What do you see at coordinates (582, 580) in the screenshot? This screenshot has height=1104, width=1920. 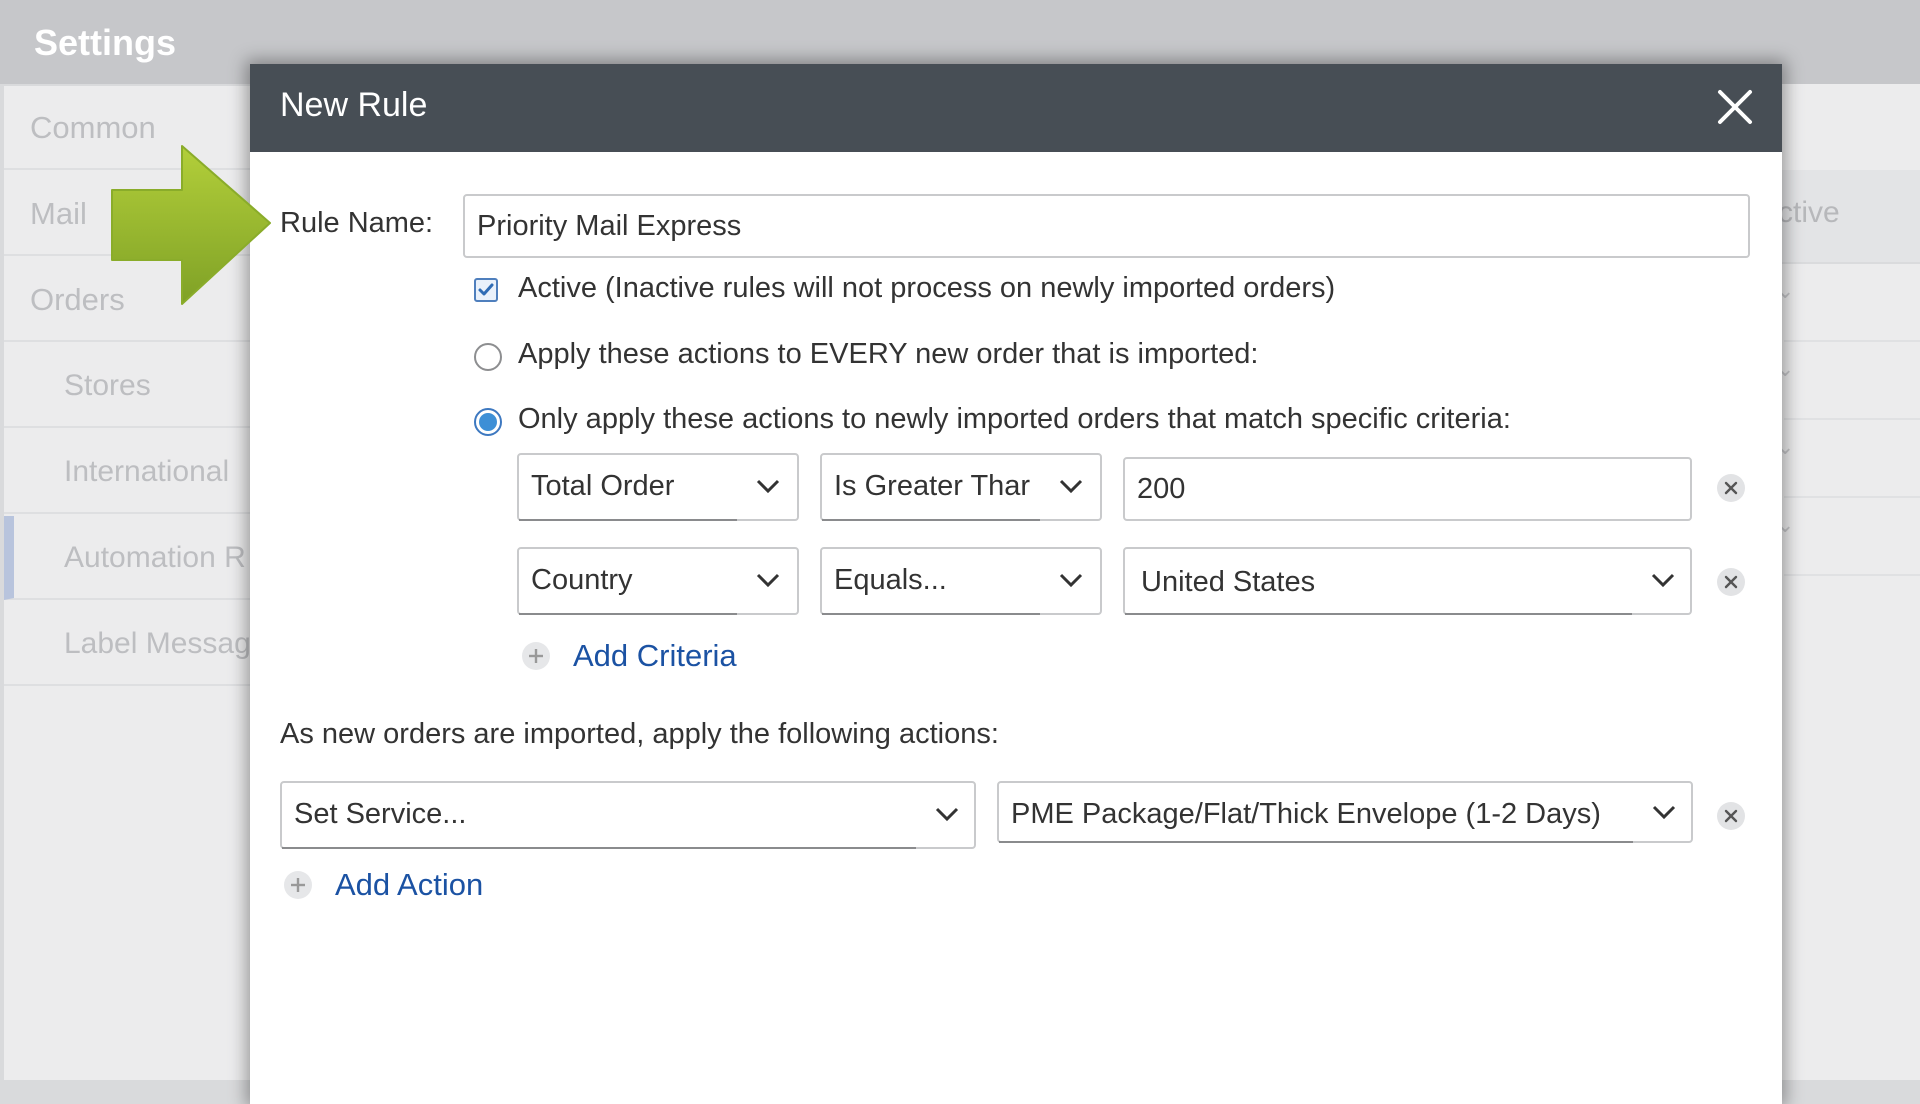 I see `criteria-field-value: Country` at bounding box center [582, 580].